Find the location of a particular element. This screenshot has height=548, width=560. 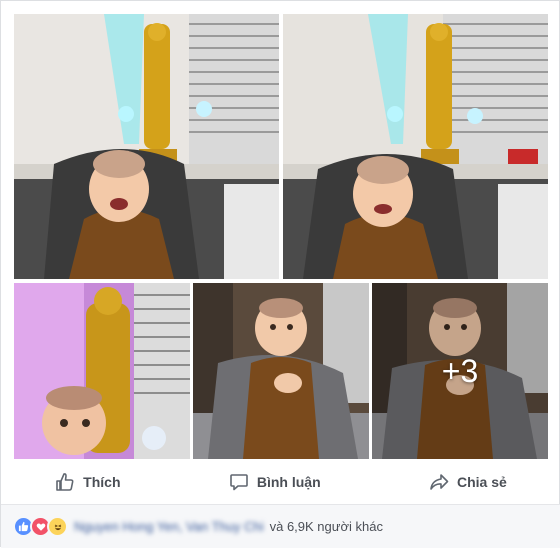

photo-3-image is located at coordinates (102, 371).